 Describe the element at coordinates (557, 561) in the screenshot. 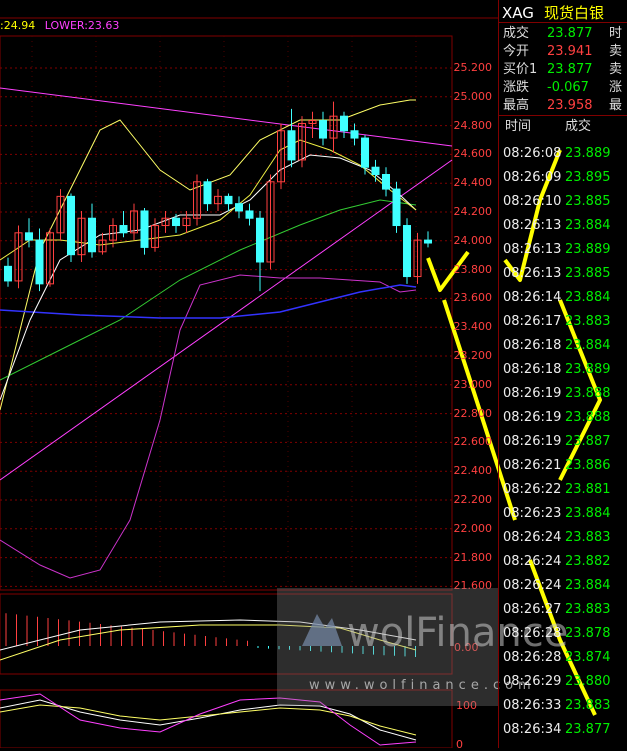

I see `tick-row: 08:26:24 23.882` at that location.